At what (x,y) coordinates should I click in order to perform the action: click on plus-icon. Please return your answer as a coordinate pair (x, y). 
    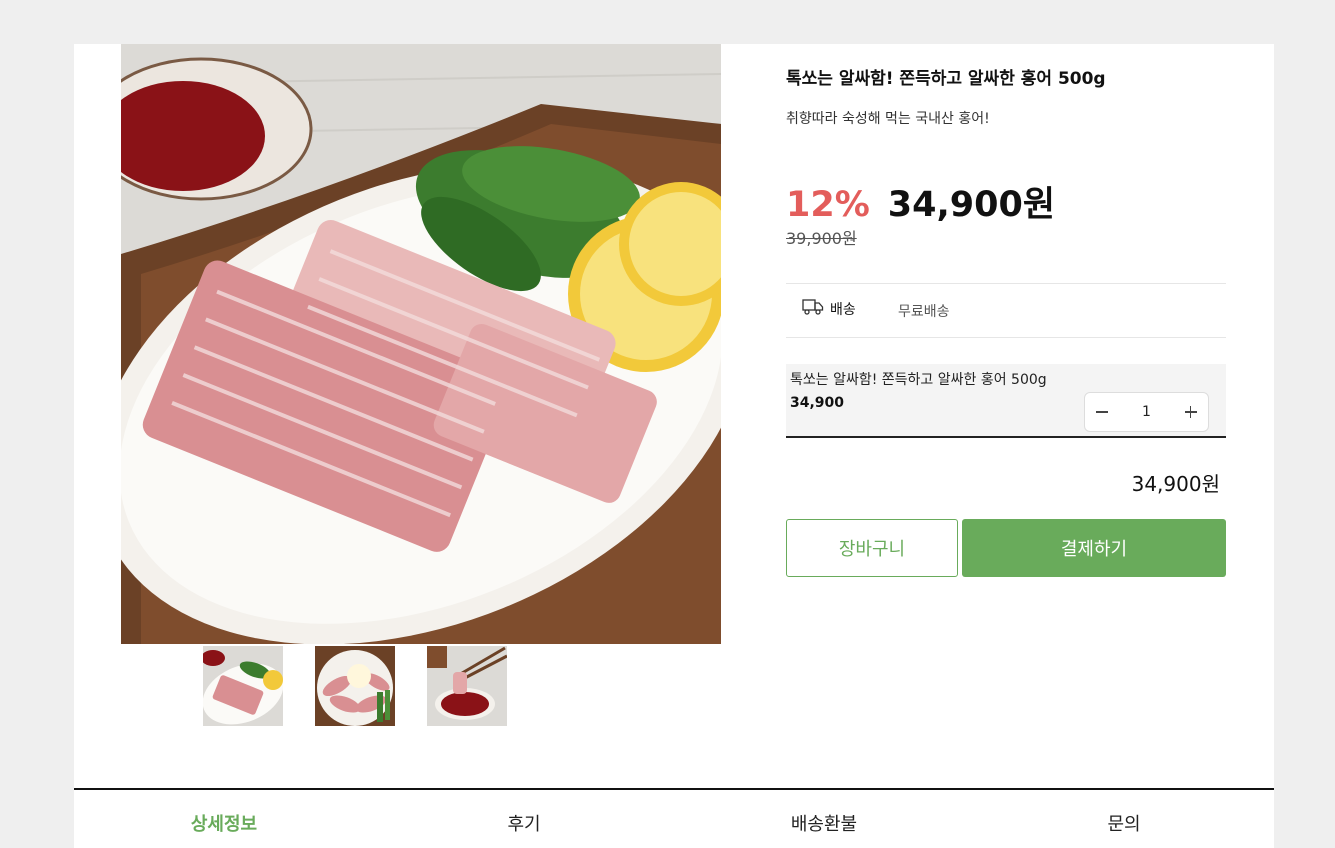
    Looking at the image, I should click on (1191, 412).